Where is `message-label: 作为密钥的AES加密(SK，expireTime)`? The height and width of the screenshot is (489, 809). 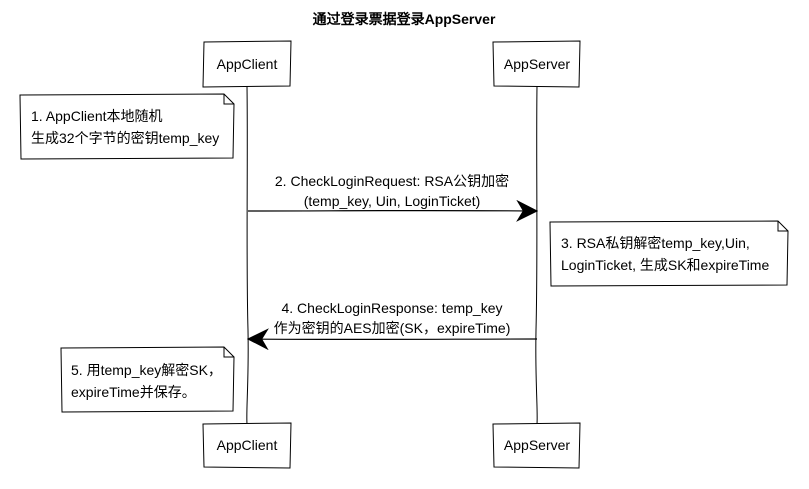 message-label: 作为密钥的AES加密(SK，expireTime) is located at coordinates (392, 328).